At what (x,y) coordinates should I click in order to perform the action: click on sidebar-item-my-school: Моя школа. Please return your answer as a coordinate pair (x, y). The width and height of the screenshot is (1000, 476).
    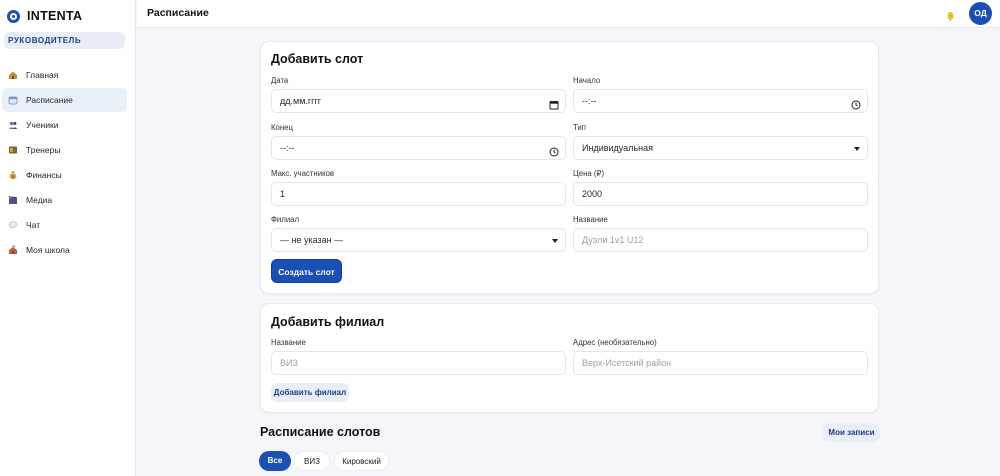
    Looking at the image, I should click on (64, 250).